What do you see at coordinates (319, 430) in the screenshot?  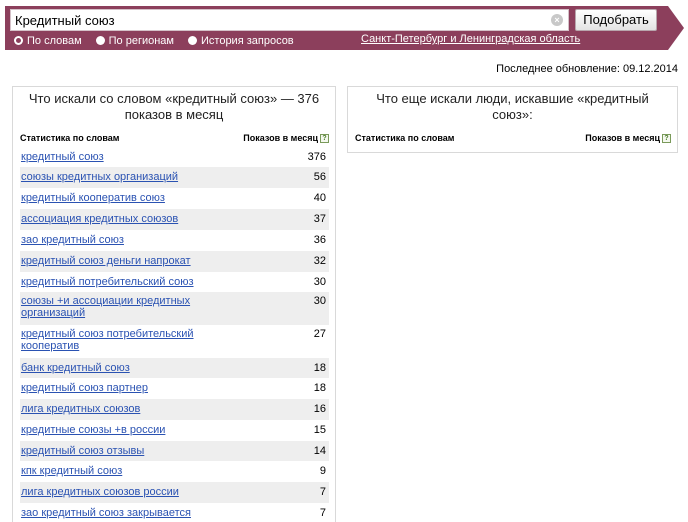 I see `impressions-count: 15` at bounding box center [319, 430].